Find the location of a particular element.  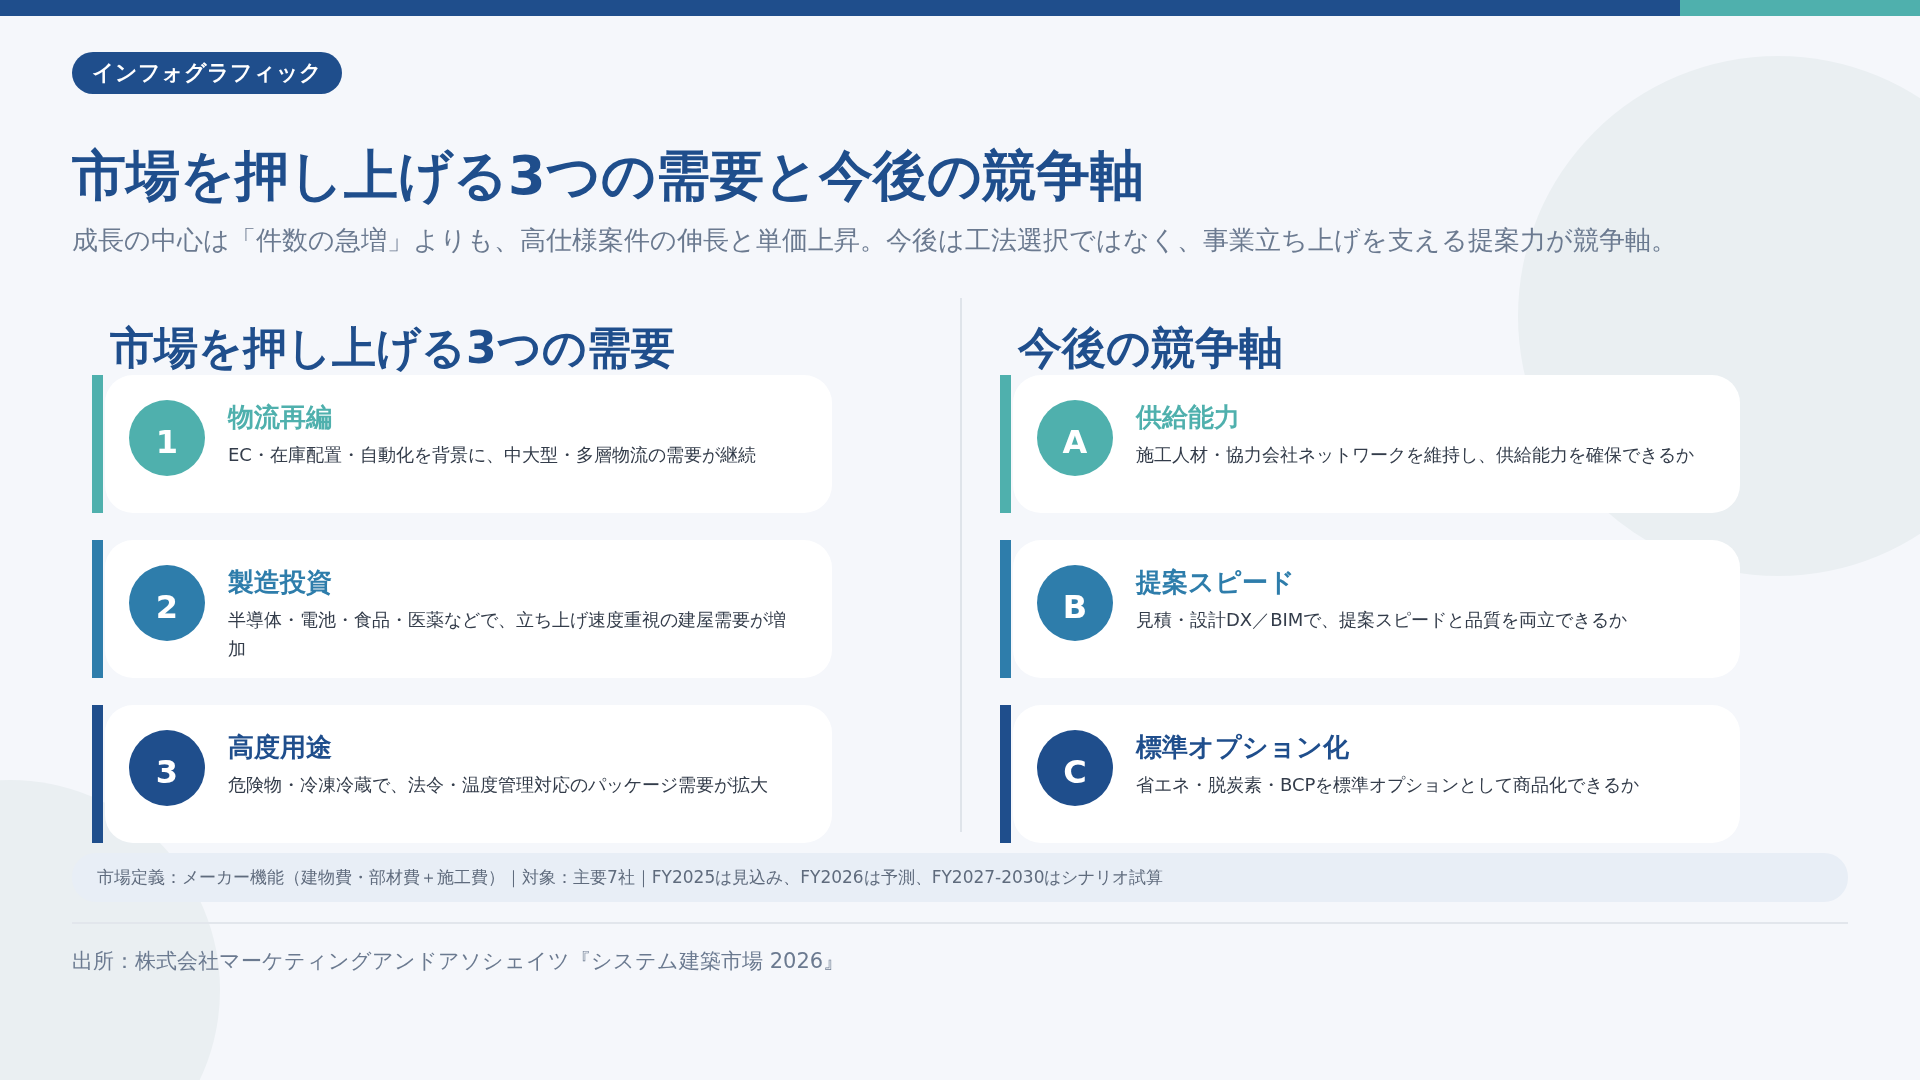

item-title: 高度用途 is located at coordinates (280, 747).